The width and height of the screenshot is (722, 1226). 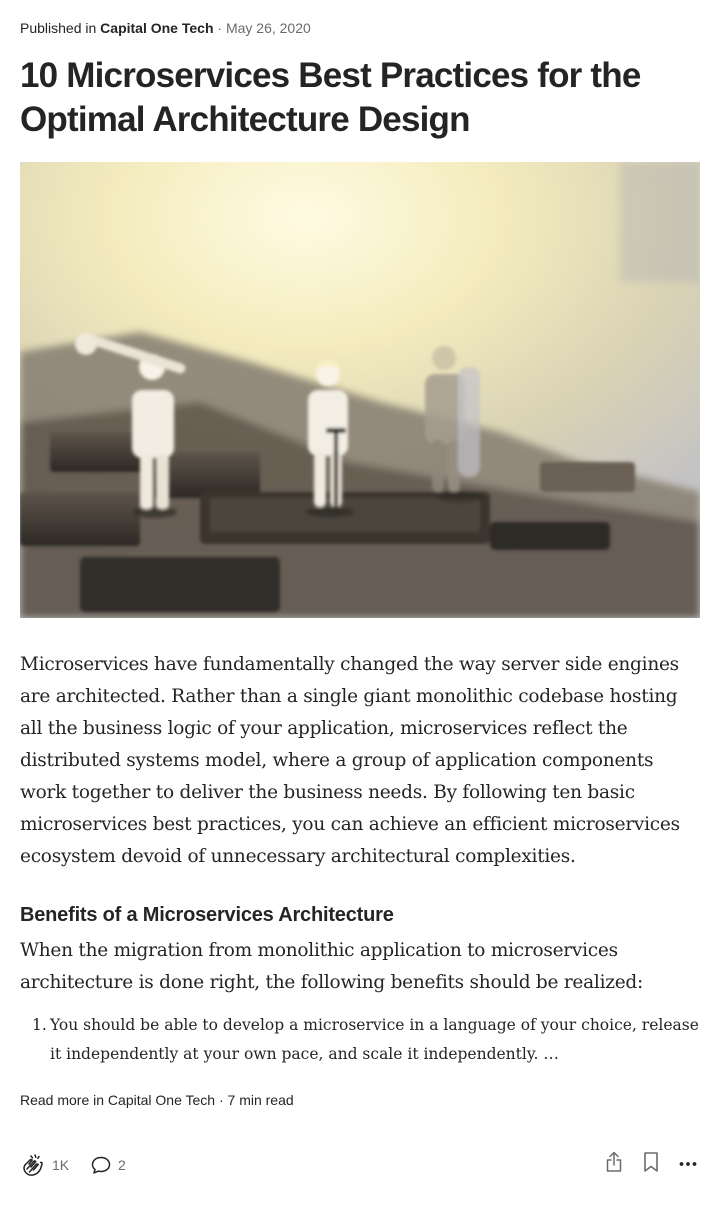 I want to click on comments-button: 2, so click(x=108, y=1165).